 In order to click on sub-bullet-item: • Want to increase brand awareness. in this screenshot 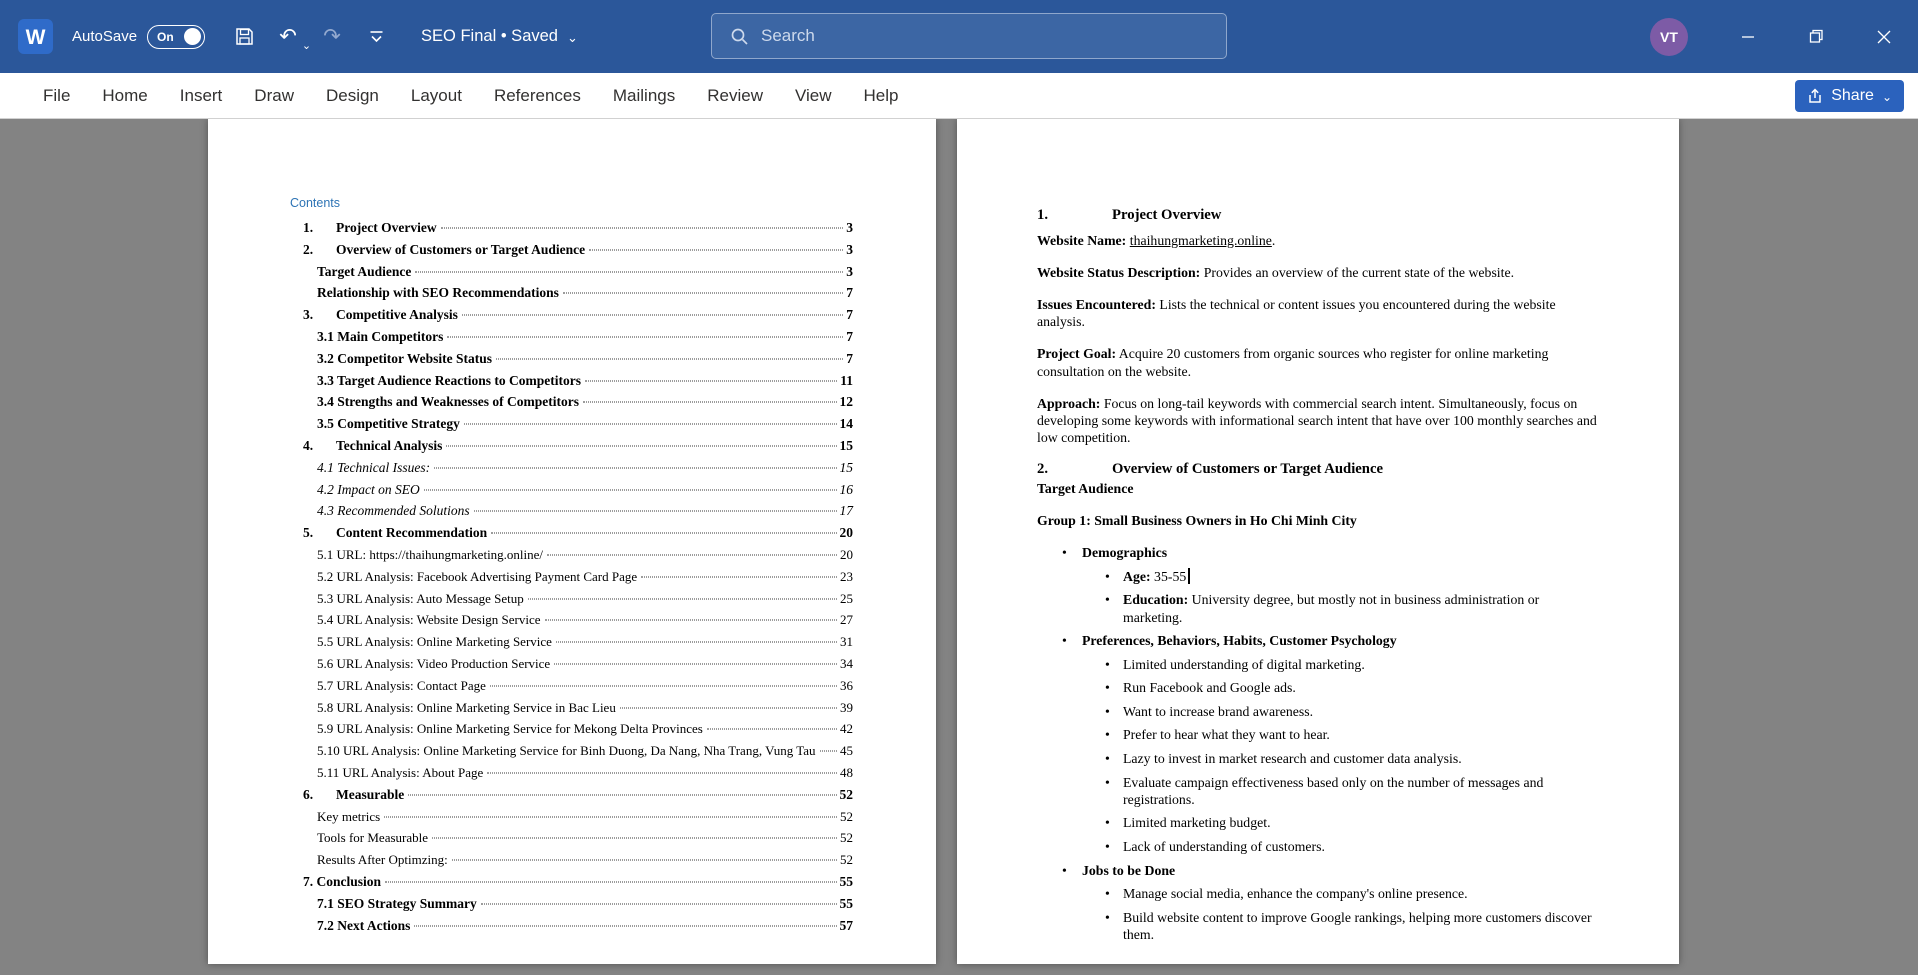, I will do `click(1209, 711)`.